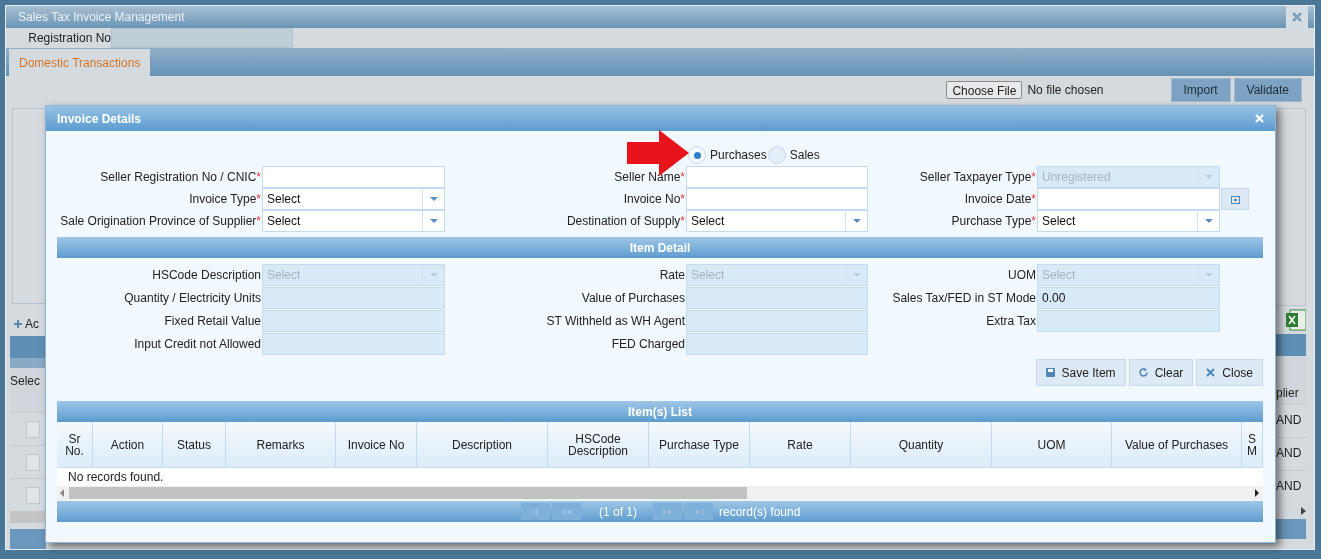 Image resolution: width=1321 pixels, height=559 pixels. I want to click on next-page-icon, so click(667, 511).